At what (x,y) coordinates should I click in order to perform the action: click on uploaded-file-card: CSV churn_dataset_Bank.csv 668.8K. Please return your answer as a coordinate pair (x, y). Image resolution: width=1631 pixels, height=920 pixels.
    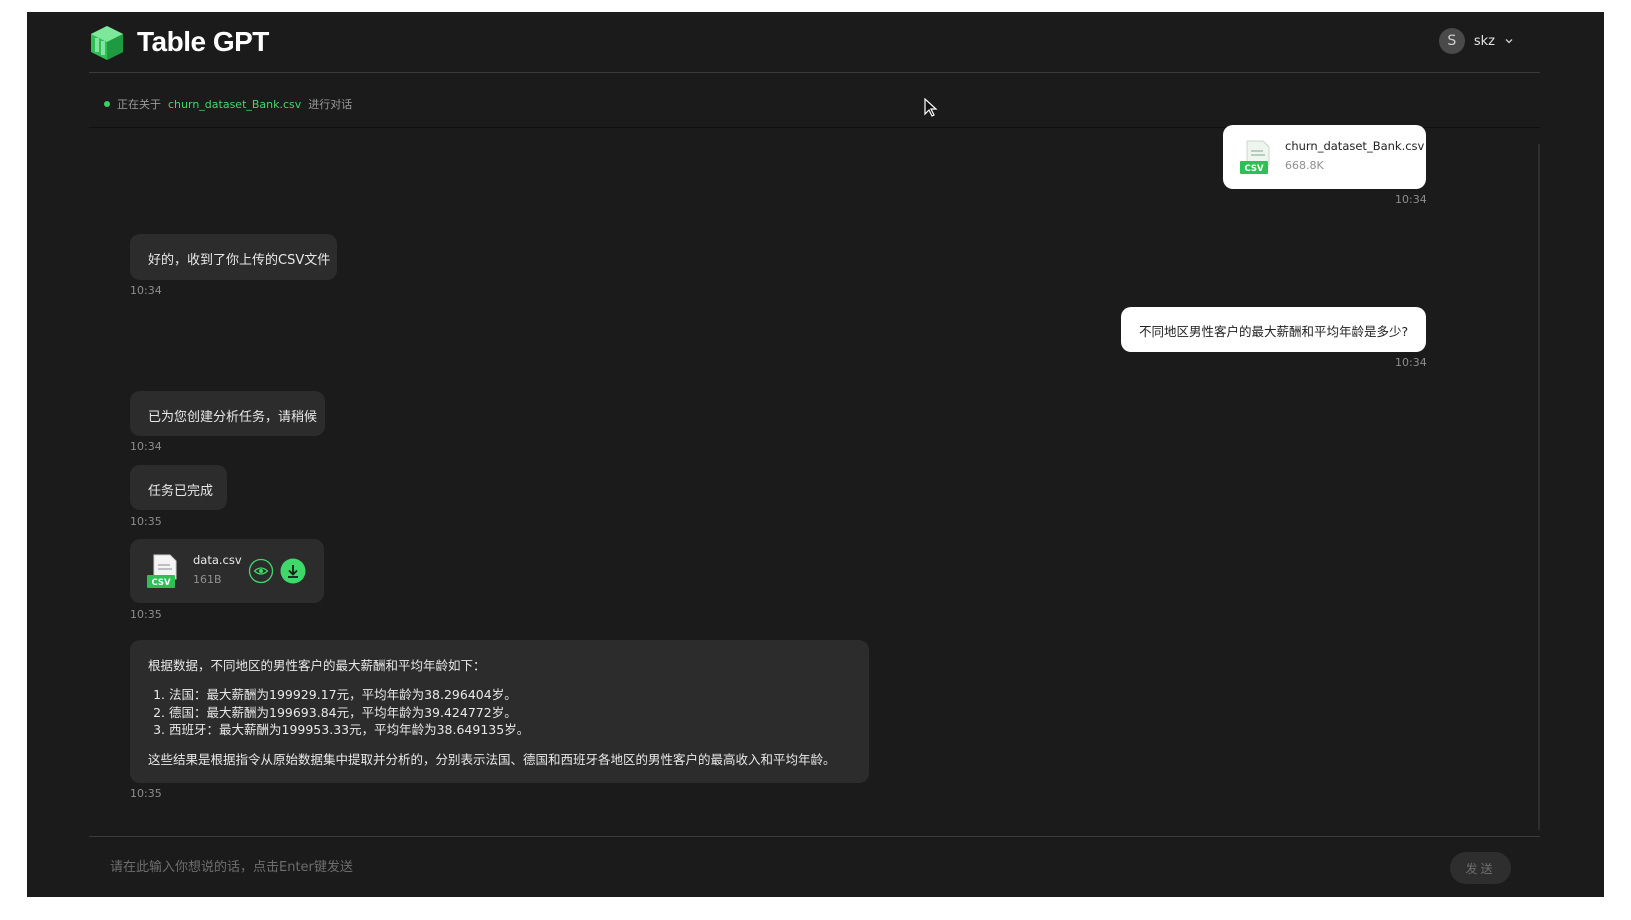
    Looking at the image, I should click on (1324, 157).